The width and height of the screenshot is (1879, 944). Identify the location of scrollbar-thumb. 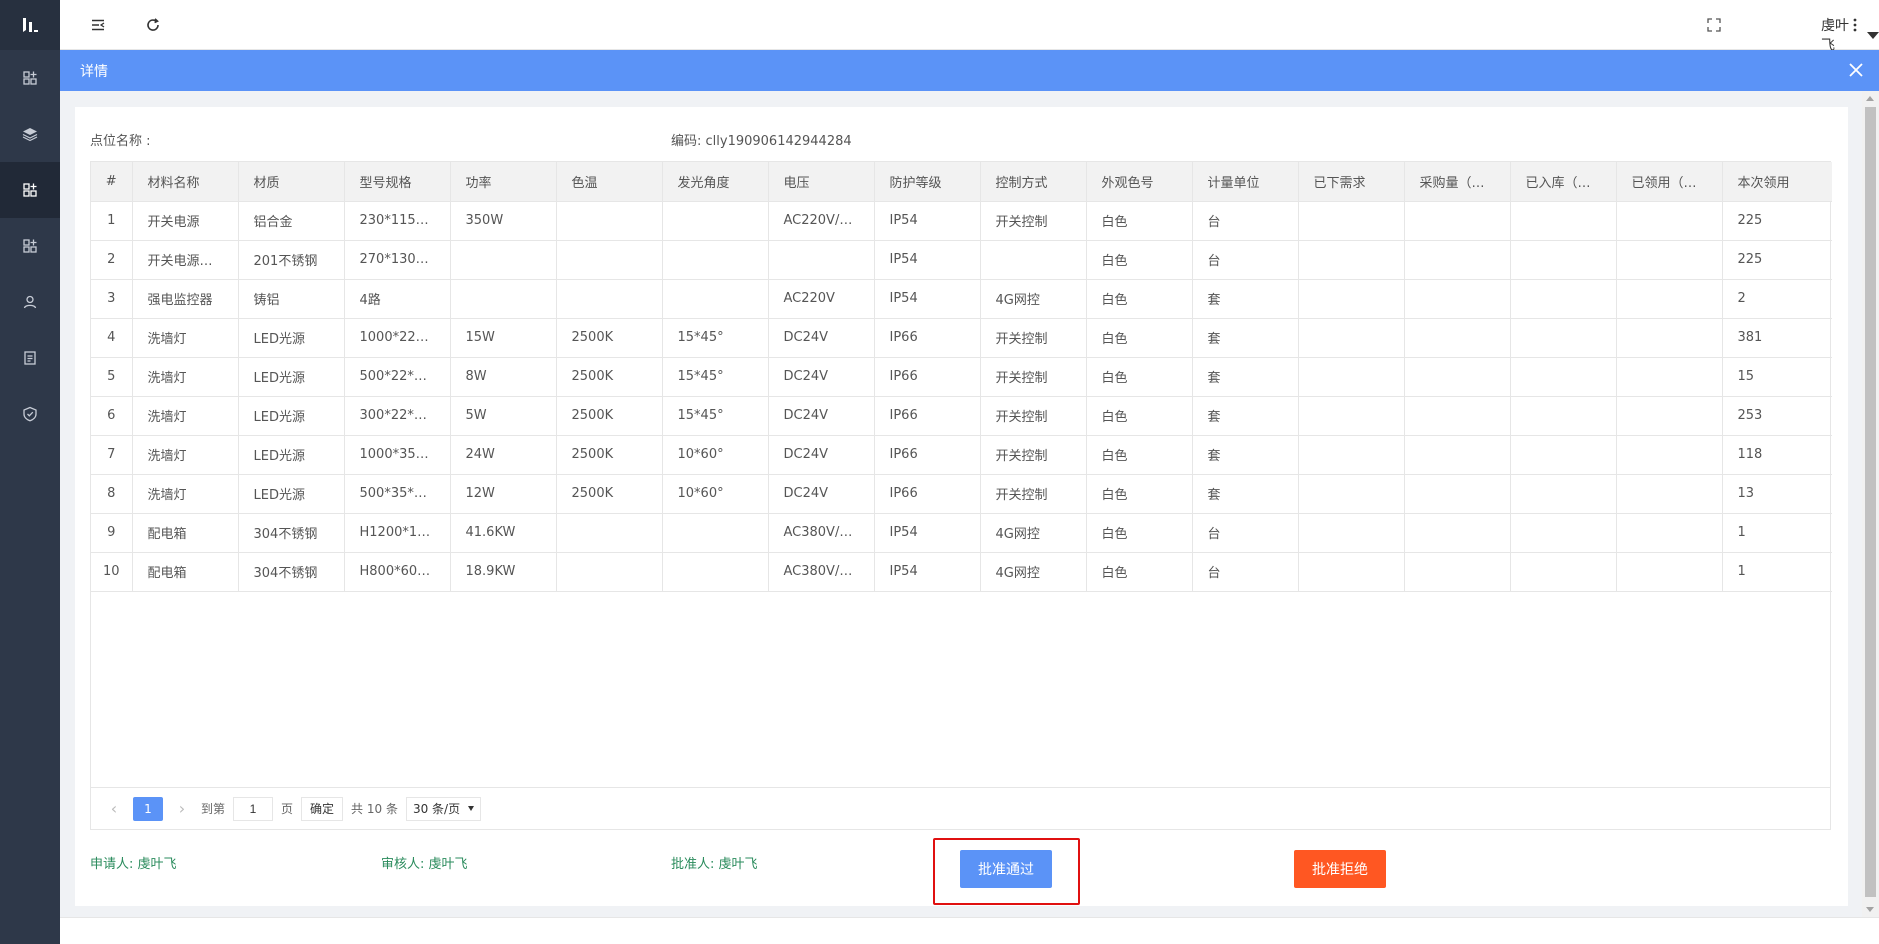
(1870, 502).